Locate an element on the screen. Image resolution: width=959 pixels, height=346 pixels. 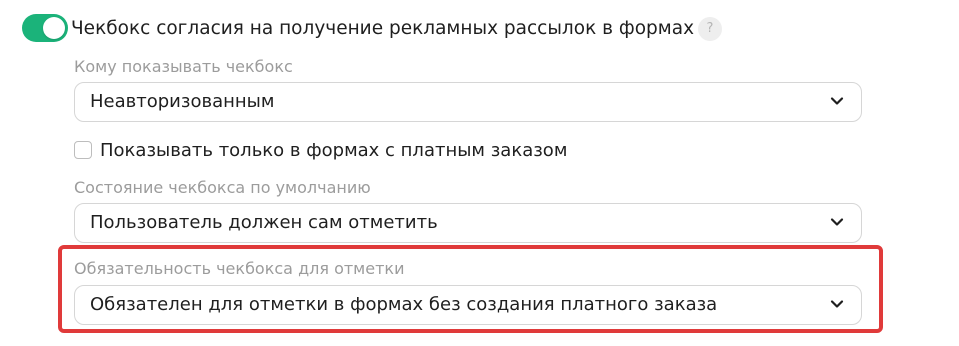
default-state-select: Пользователь должен сам отметить is located at coordinates (468, 223).